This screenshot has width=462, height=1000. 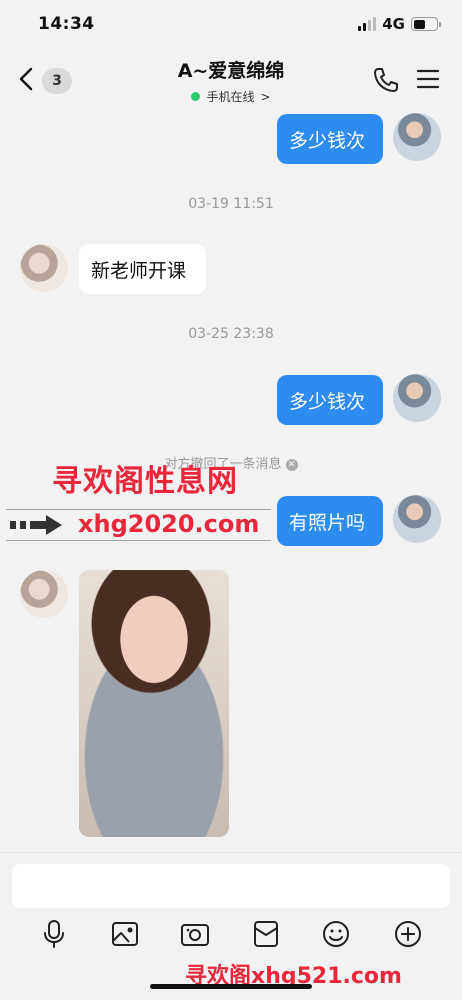 I want to click on red-packet-icon, so click(x=266, y=934).